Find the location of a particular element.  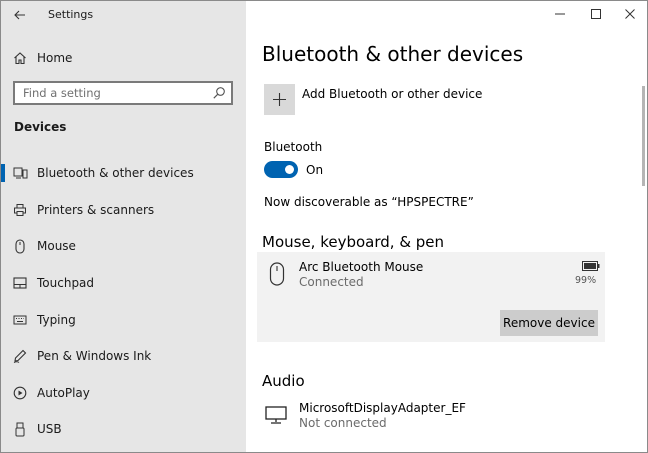

battery-percentage: 99% is located at coordinates (586, 280).